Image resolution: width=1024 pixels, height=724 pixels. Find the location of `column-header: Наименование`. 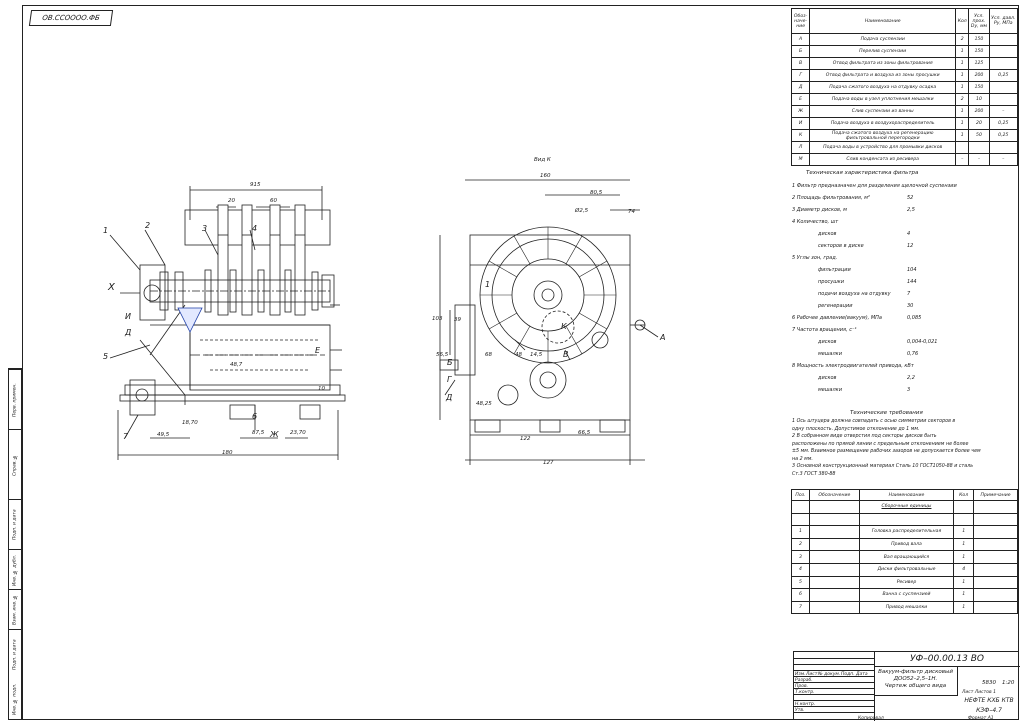

column-header: Наименование is located at coordinates (883, 21).